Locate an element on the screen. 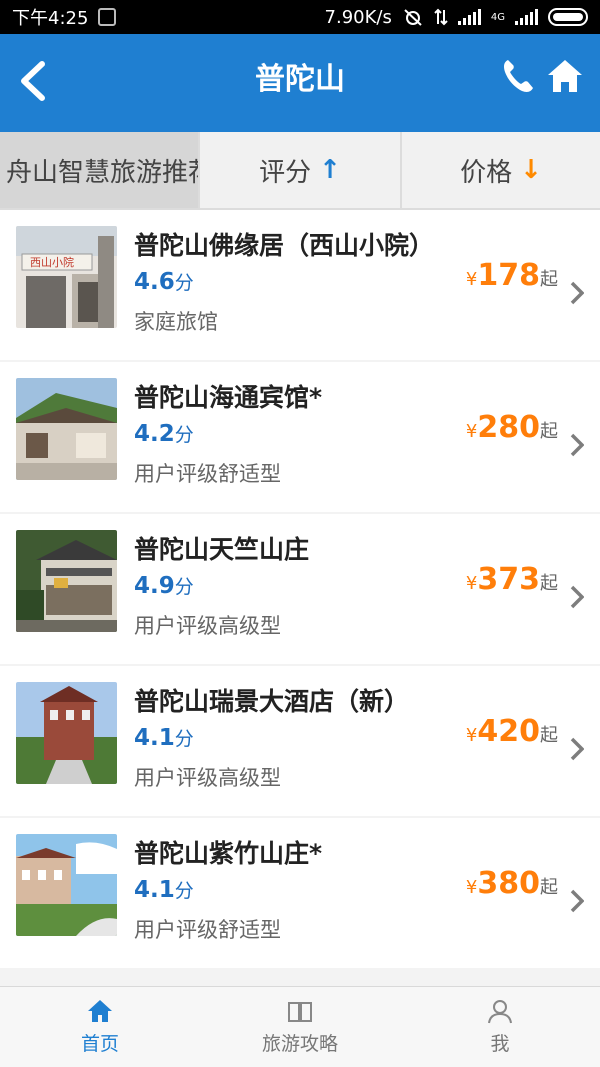 Image resolution: width=600 pixels, height=1067 pixels. hotel-score: 4.9分 is located at coordinates (164, 585).